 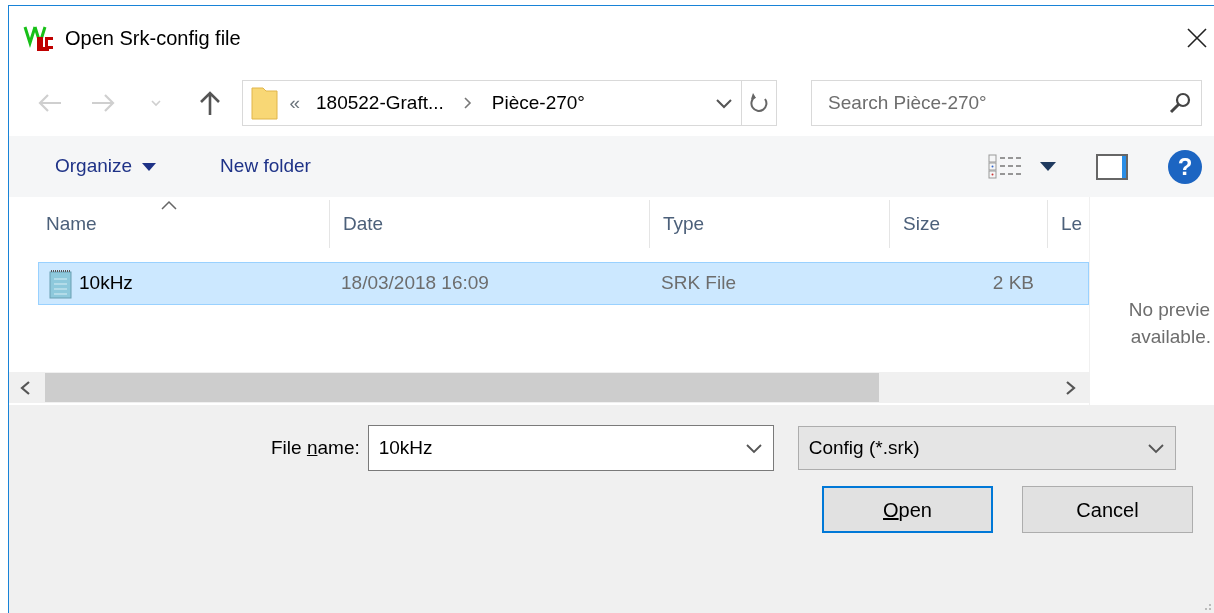 I want to click on preview-message: available., so click(x=1170, y=336).